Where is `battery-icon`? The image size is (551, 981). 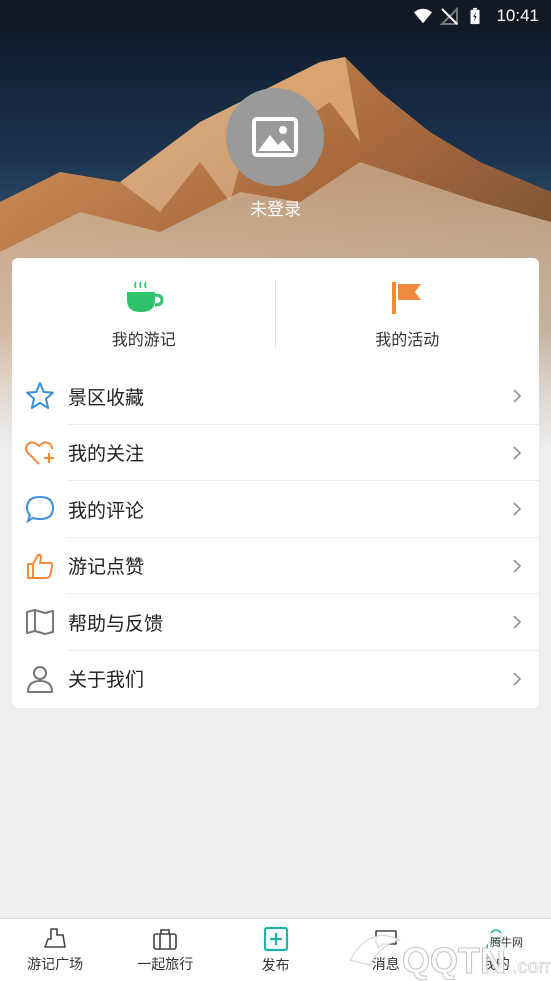 battery-icon is located at coordinates (475, 16).